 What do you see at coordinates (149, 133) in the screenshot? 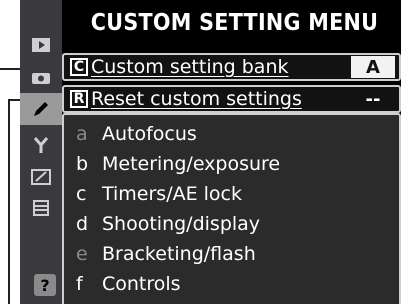
I see `item-label: Autofocus` at bounding box center [149, 133].